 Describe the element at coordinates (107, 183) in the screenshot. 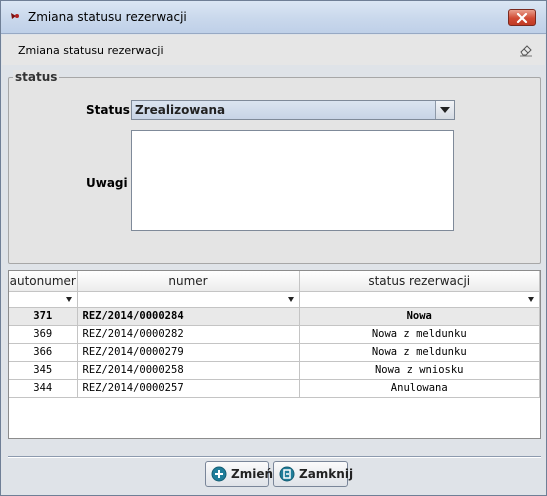

I see `uwagi-label: Uwagi` at that location.